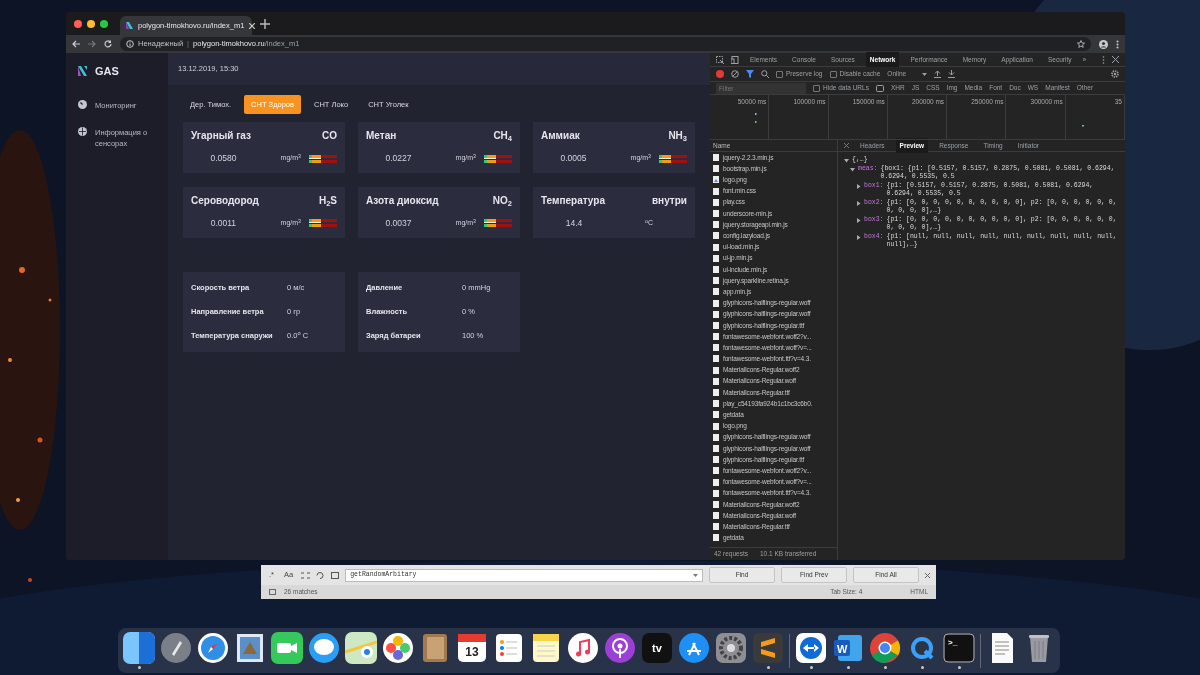 Image resolution: width=1200 pixels, height=675 pixels. Describe the element at coordinates (398, 223) in the screenshot. I see `sensor-value: 0.0037` at that location.